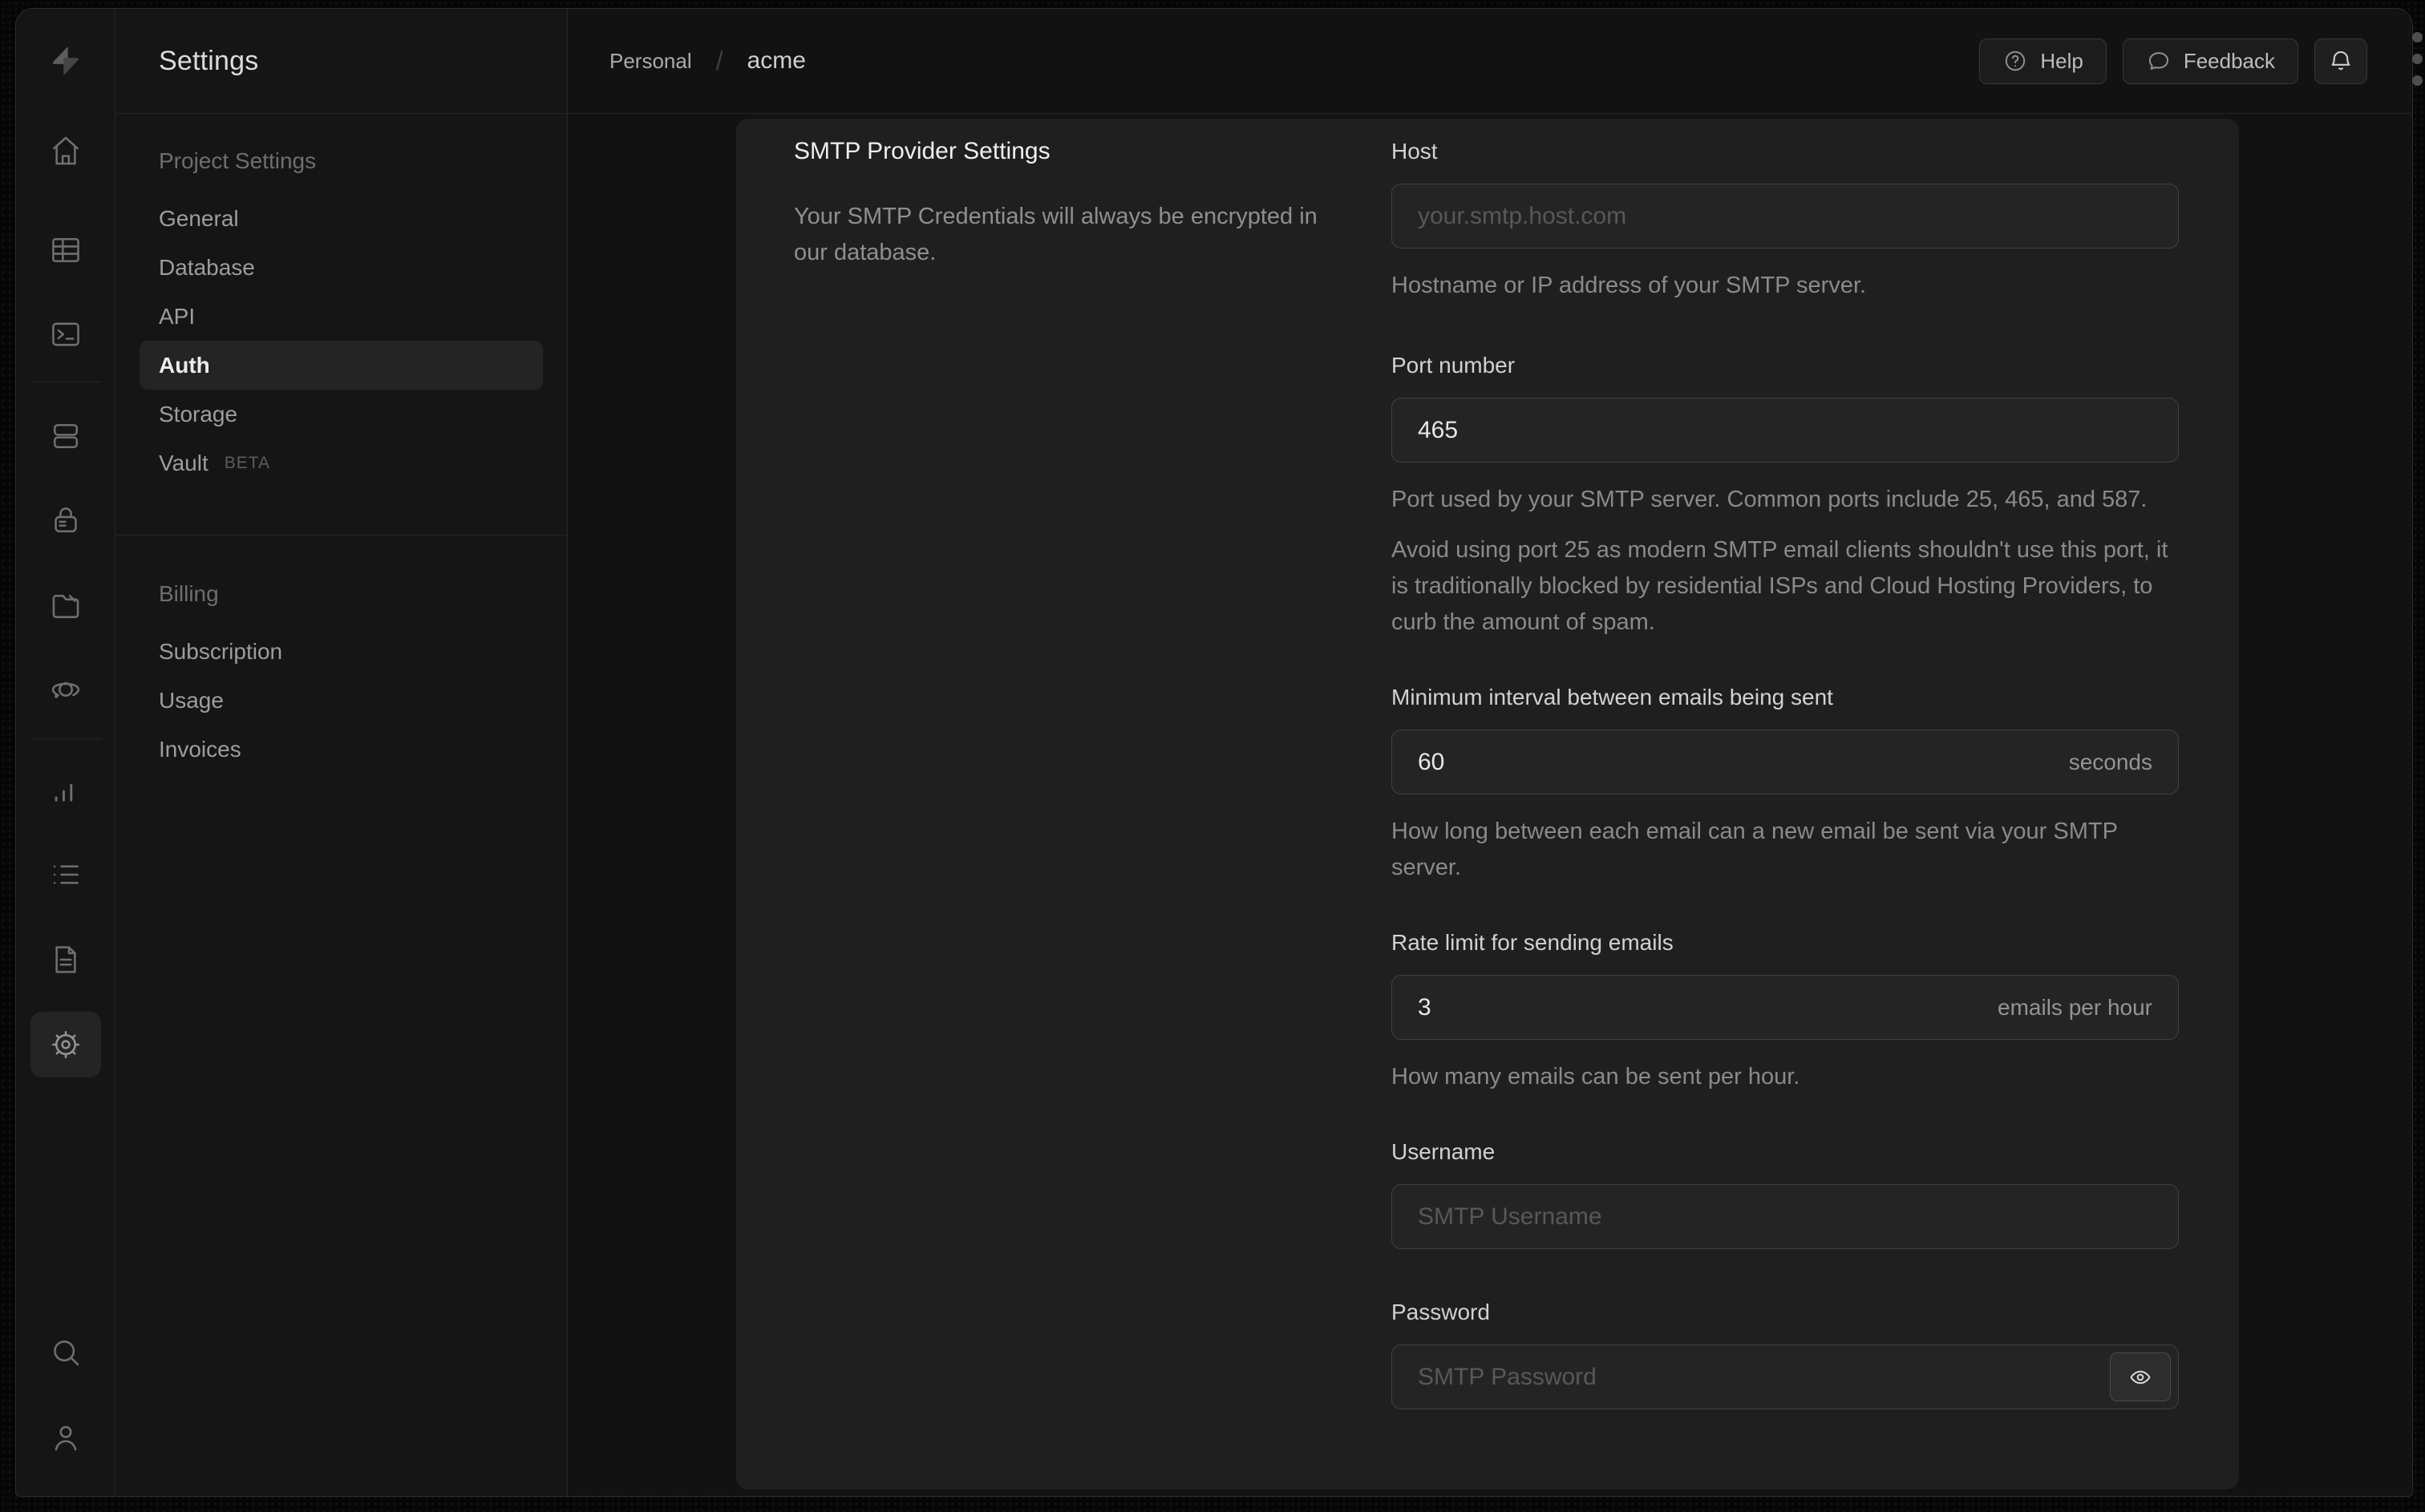 The image size is (2425, 1512). Describe the element at coordinates (341, 62) in the screenshot. I see `sidebar-header: Settings` at that location.